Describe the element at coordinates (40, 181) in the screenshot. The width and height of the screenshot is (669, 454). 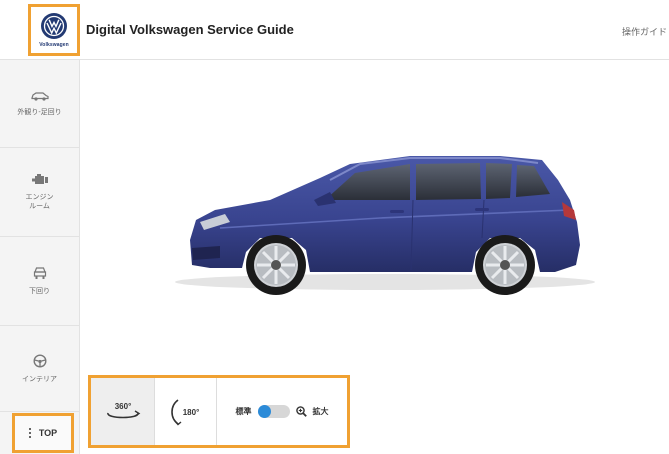
I see `engine-icon` at that location.